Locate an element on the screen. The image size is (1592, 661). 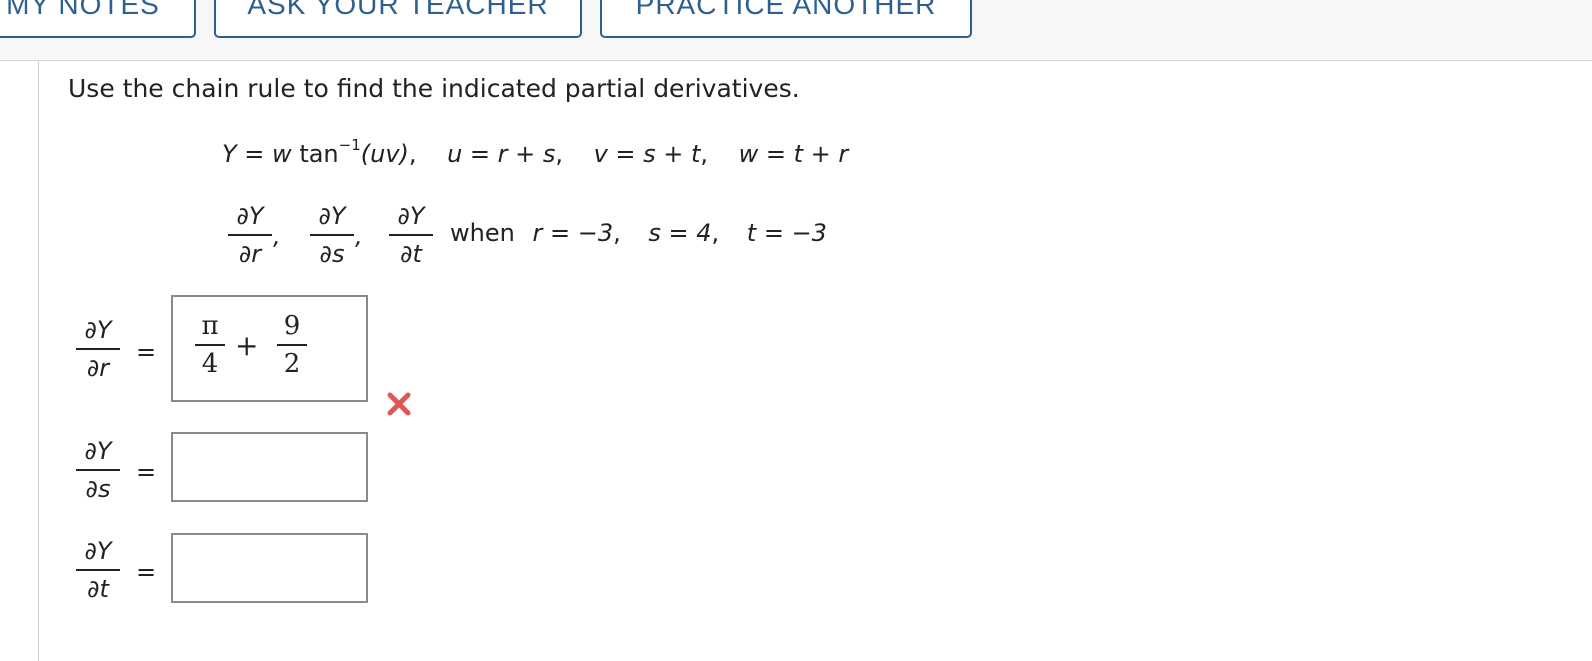
v-definition: v = s + t is located at coordinates (647, 154).